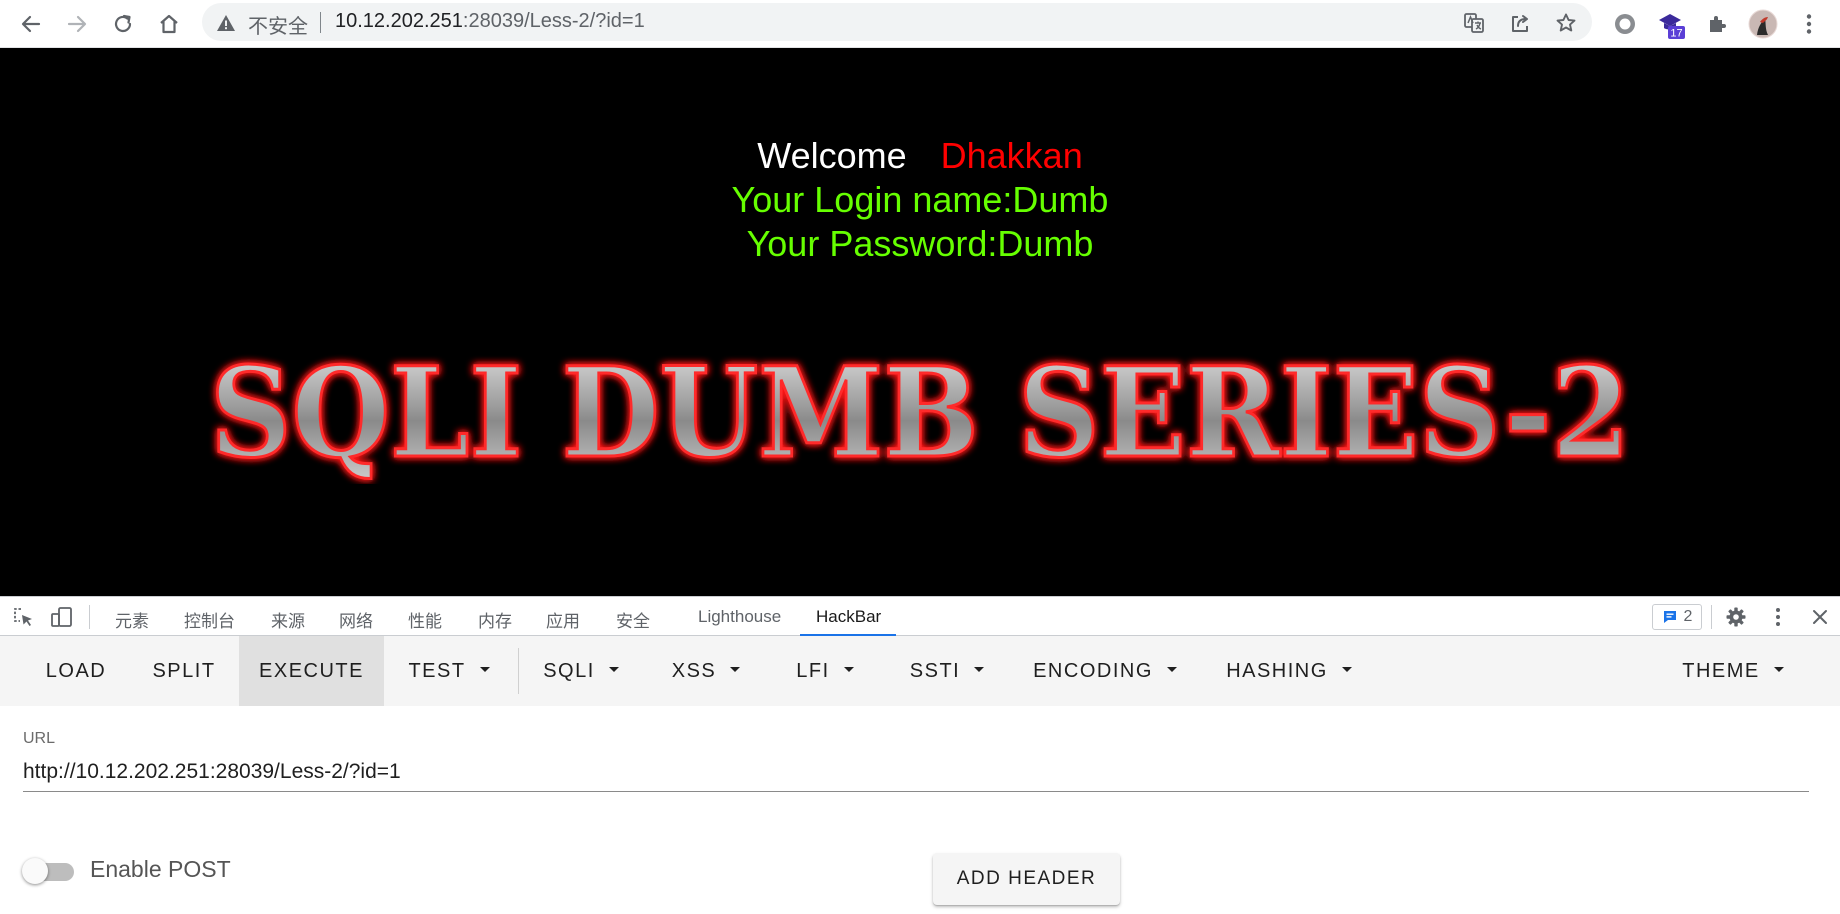  What do you see at coordinates (425, 619) in the screenshot?
I see `tab-performance: 性能` at bounding box center [425, 619].